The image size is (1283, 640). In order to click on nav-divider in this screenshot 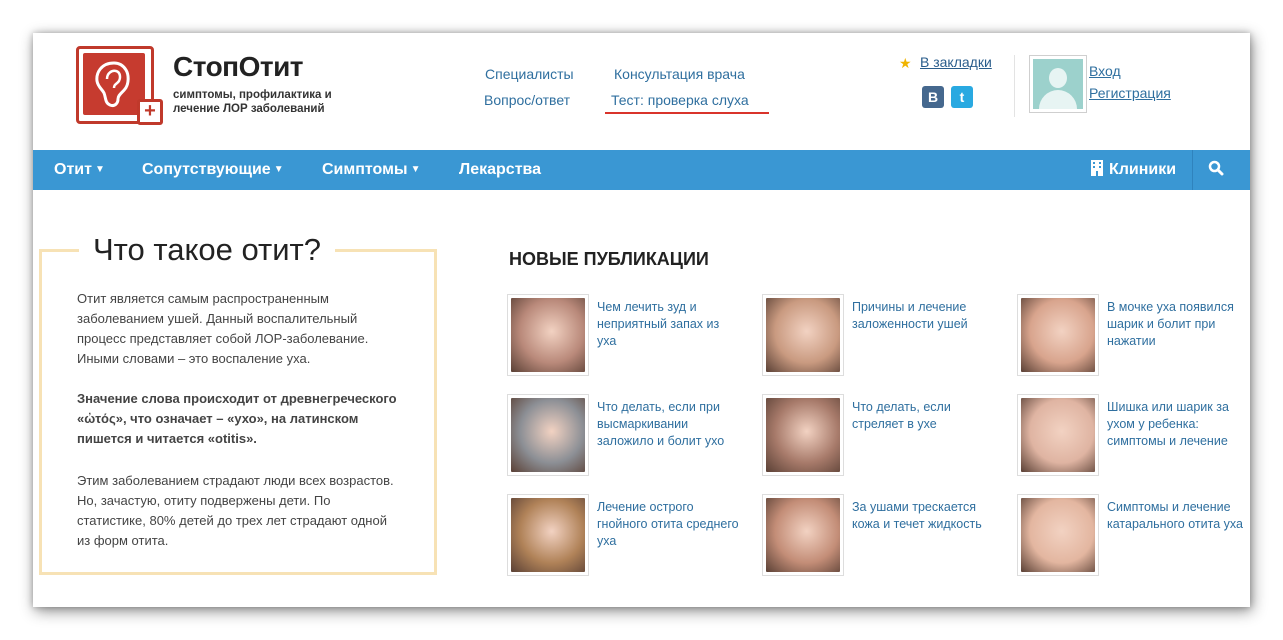, I will do `click(1192, 170)`.